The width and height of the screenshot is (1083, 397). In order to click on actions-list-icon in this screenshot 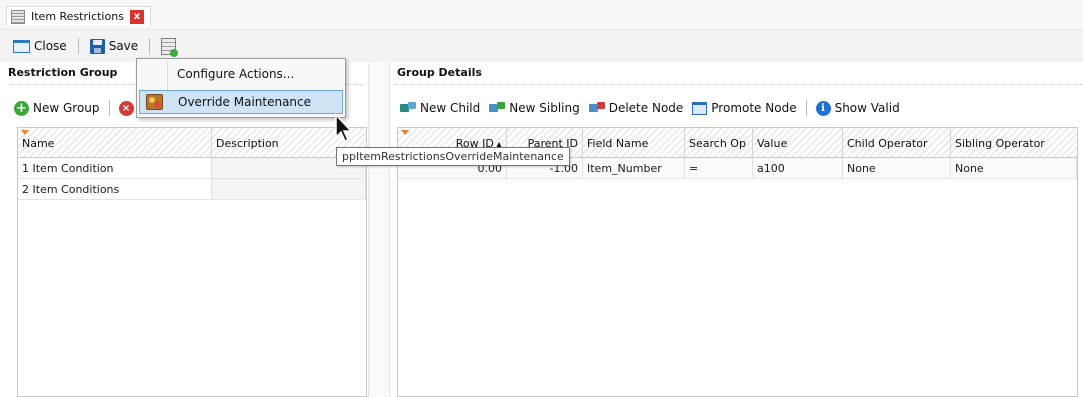, I will do `click(170, 47)`.